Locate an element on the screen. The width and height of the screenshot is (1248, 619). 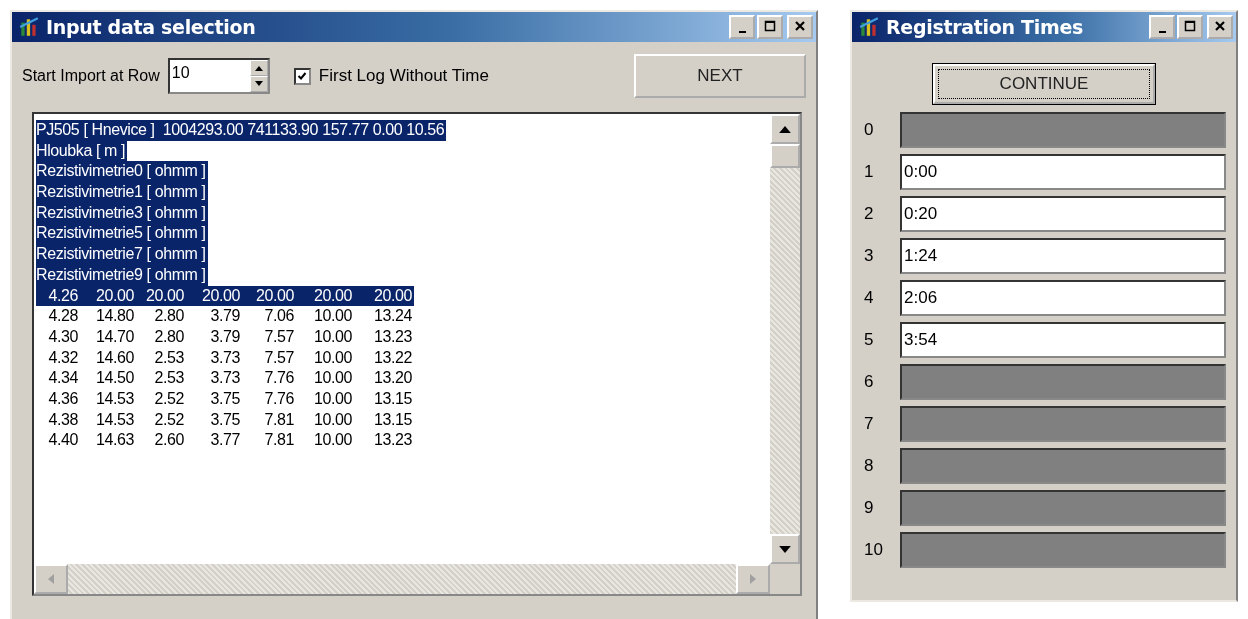
window-title: Registration Times is located at coordinates (985, 27).